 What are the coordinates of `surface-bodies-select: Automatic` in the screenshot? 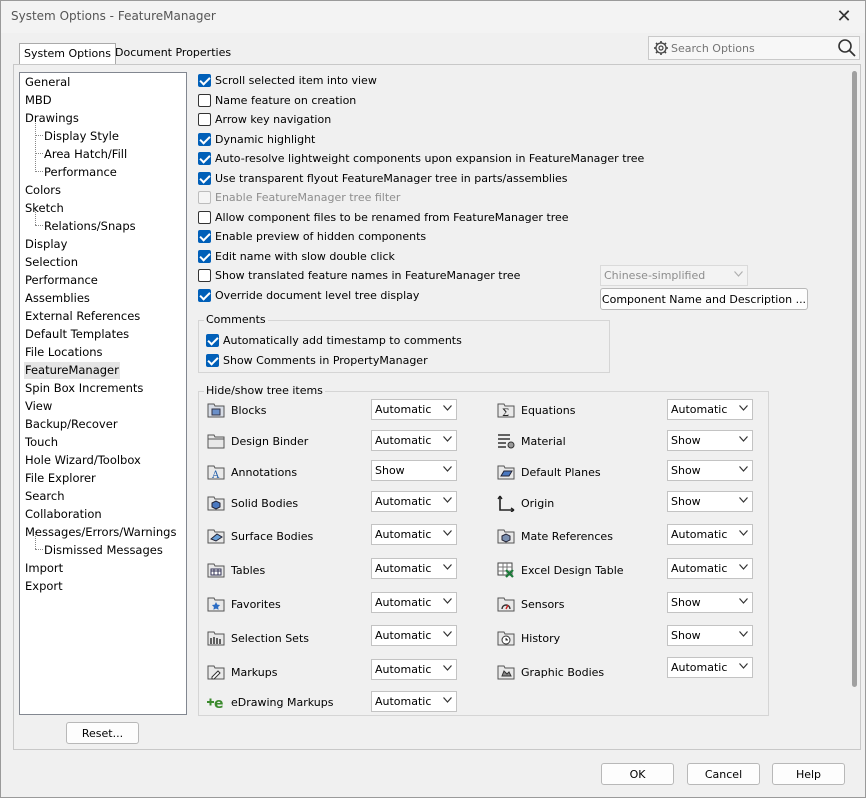 It's located at (414, 534).